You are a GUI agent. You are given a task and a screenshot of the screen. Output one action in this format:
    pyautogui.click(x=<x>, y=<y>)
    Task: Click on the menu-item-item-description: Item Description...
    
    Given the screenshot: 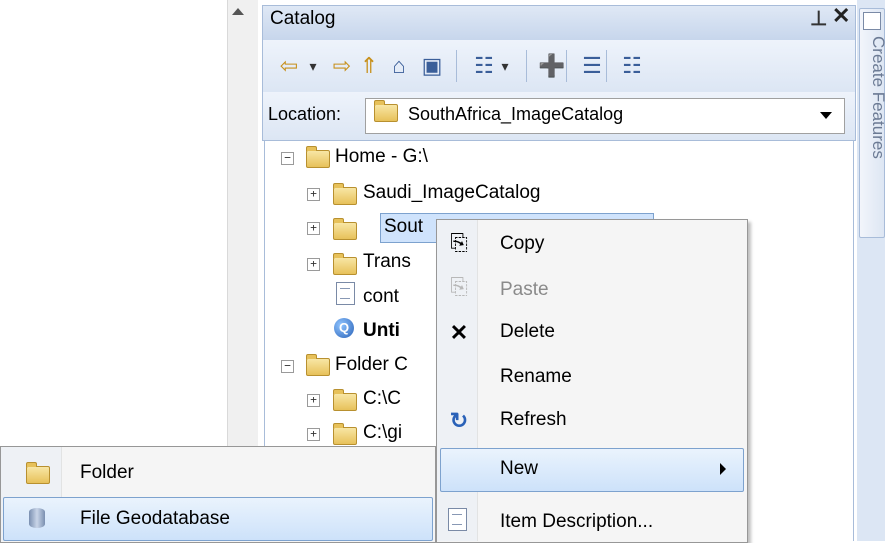 What is the action you would take?
    pyautogui.click(x=576, y=522)
    